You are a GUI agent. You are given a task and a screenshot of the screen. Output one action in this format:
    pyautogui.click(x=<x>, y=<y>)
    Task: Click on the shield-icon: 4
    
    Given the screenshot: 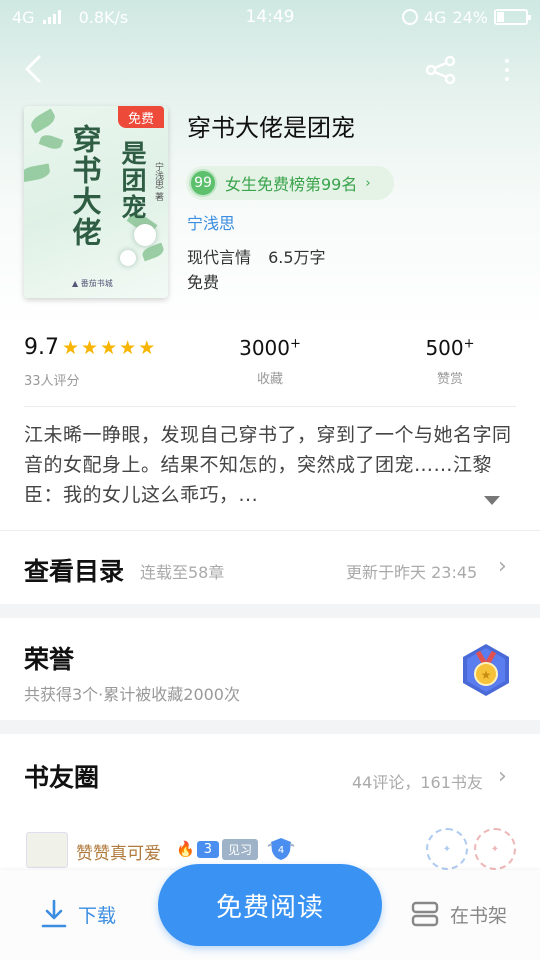 What is the action you would take?
    pyautogui.click(x=281, y=849)
    